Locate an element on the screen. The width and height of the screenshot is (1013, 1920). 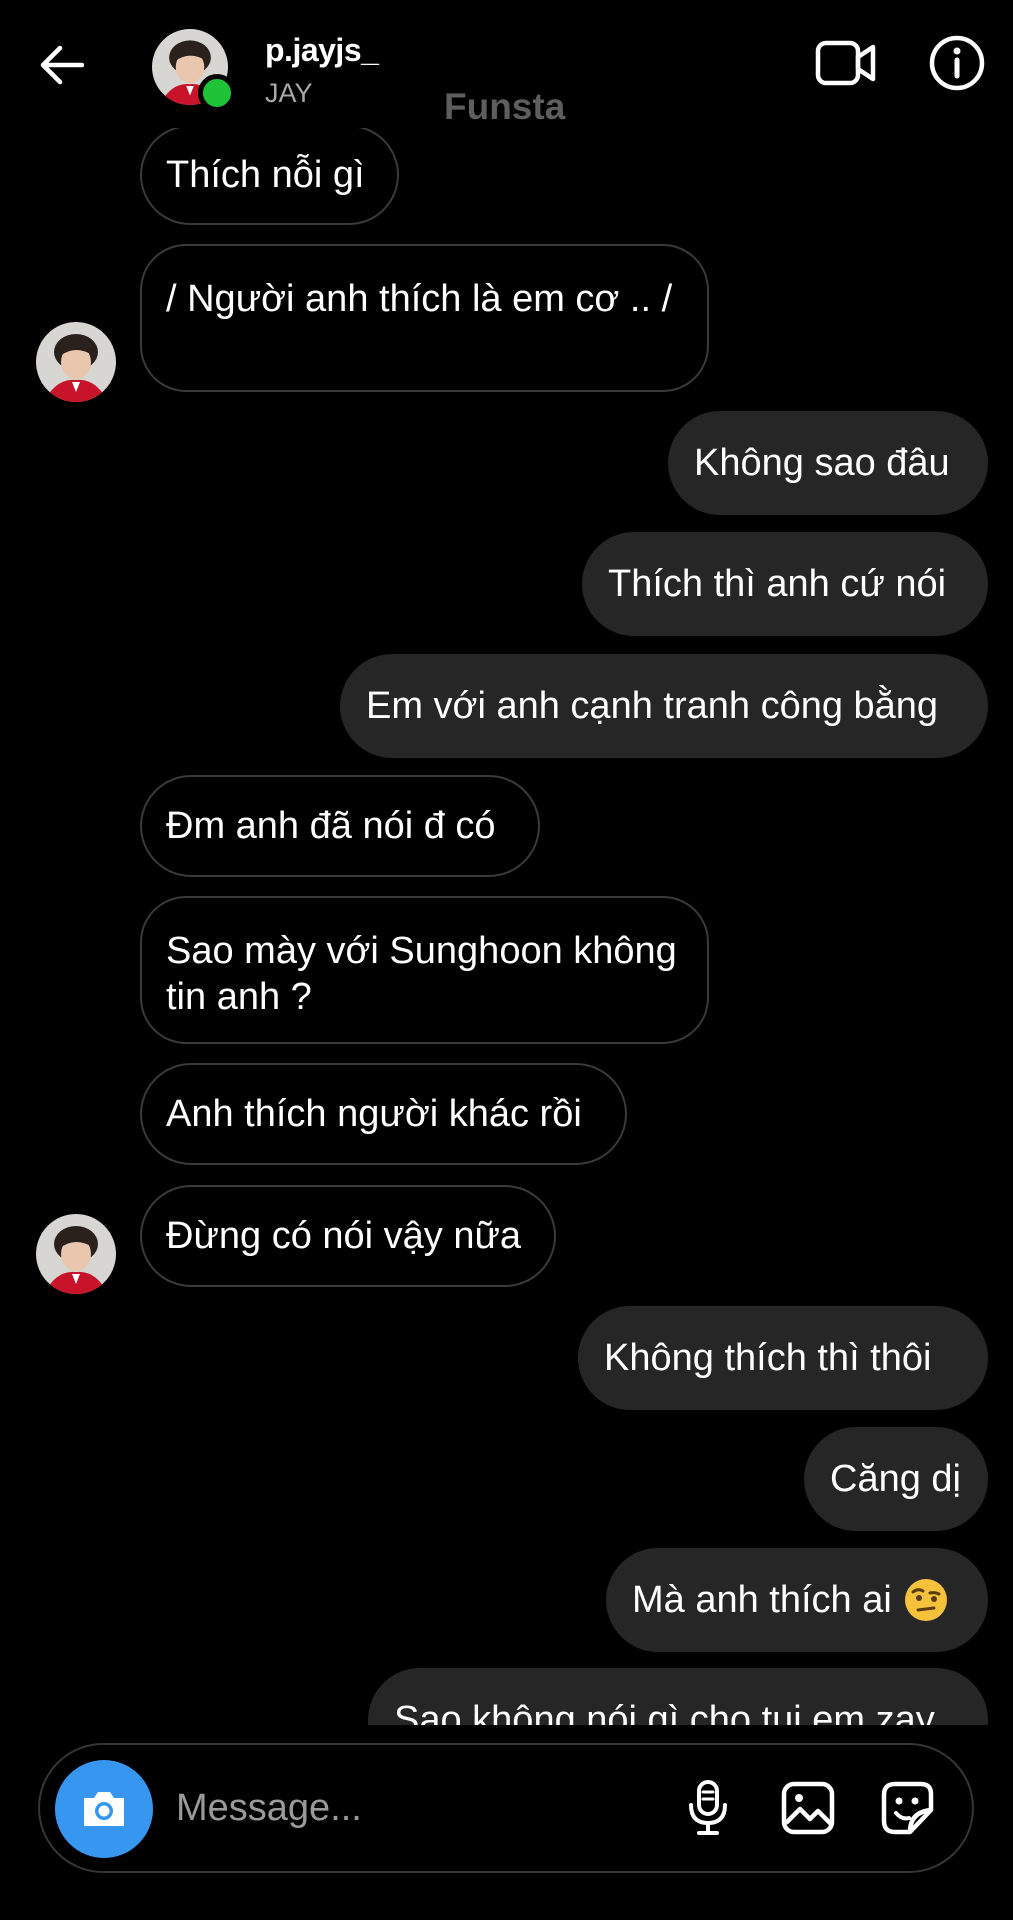
message-bubble: Mà anh thích ai is located at coordinates (797, 1600).